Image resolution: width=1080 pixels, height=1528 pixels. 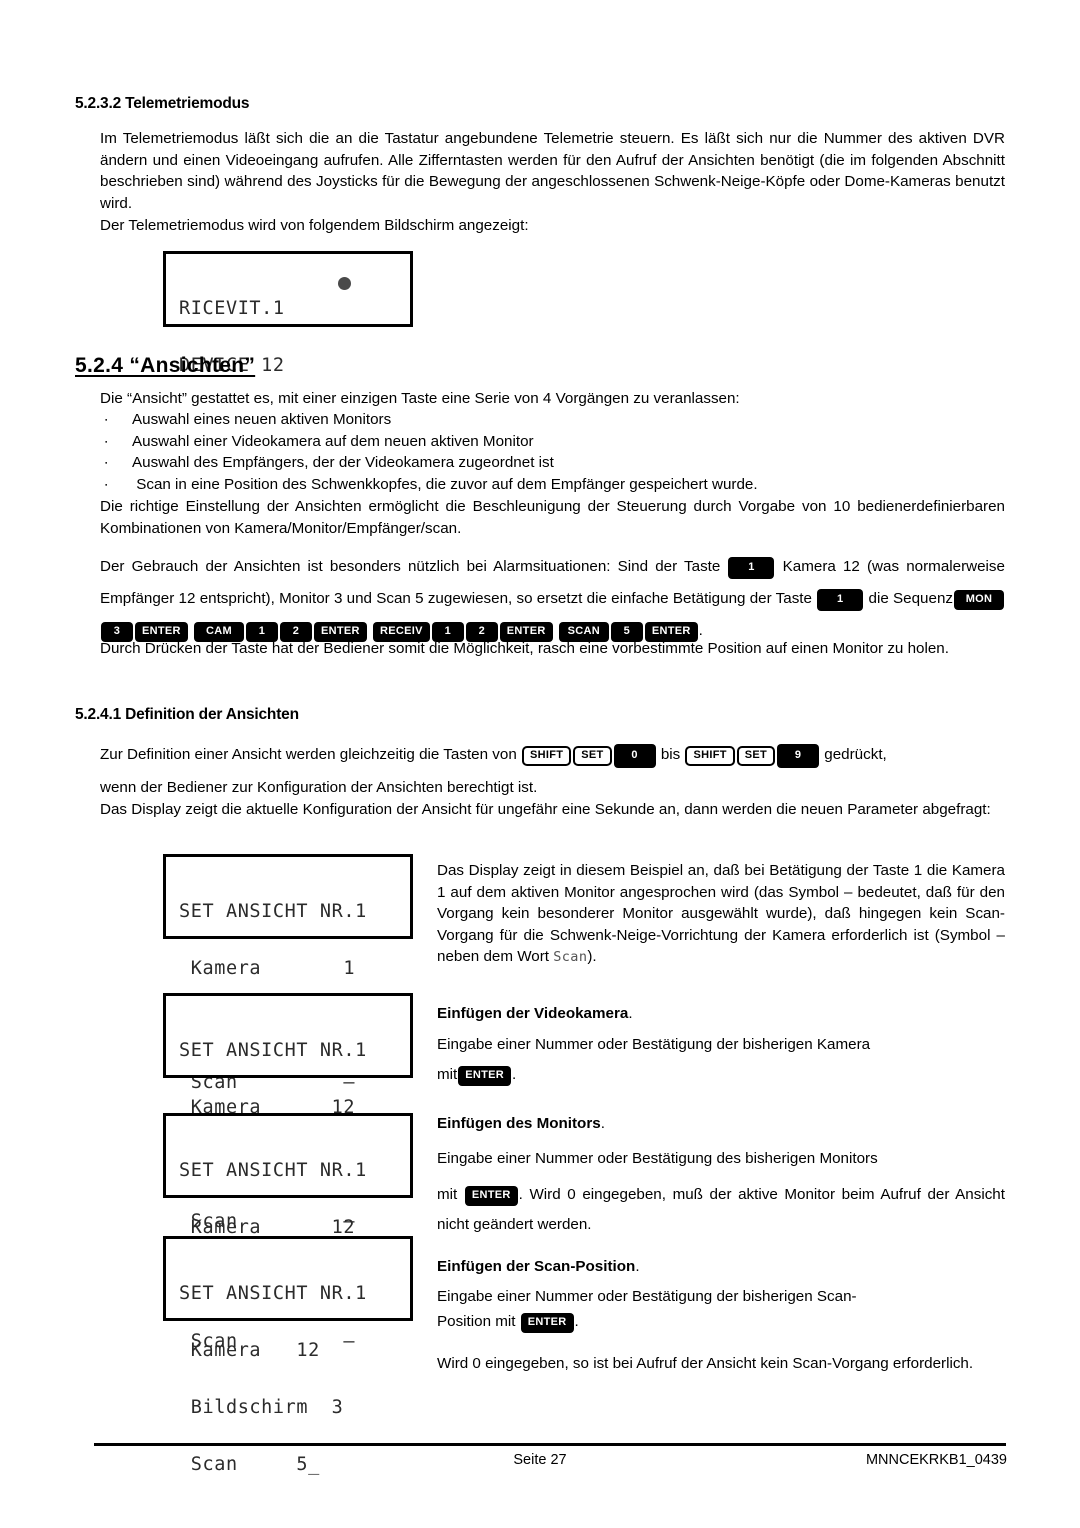 What do you see at coordinates (547, 1323) in the screenshot?
I see `key-enter-scan: ENTER` at bounding box center [547, 1323].